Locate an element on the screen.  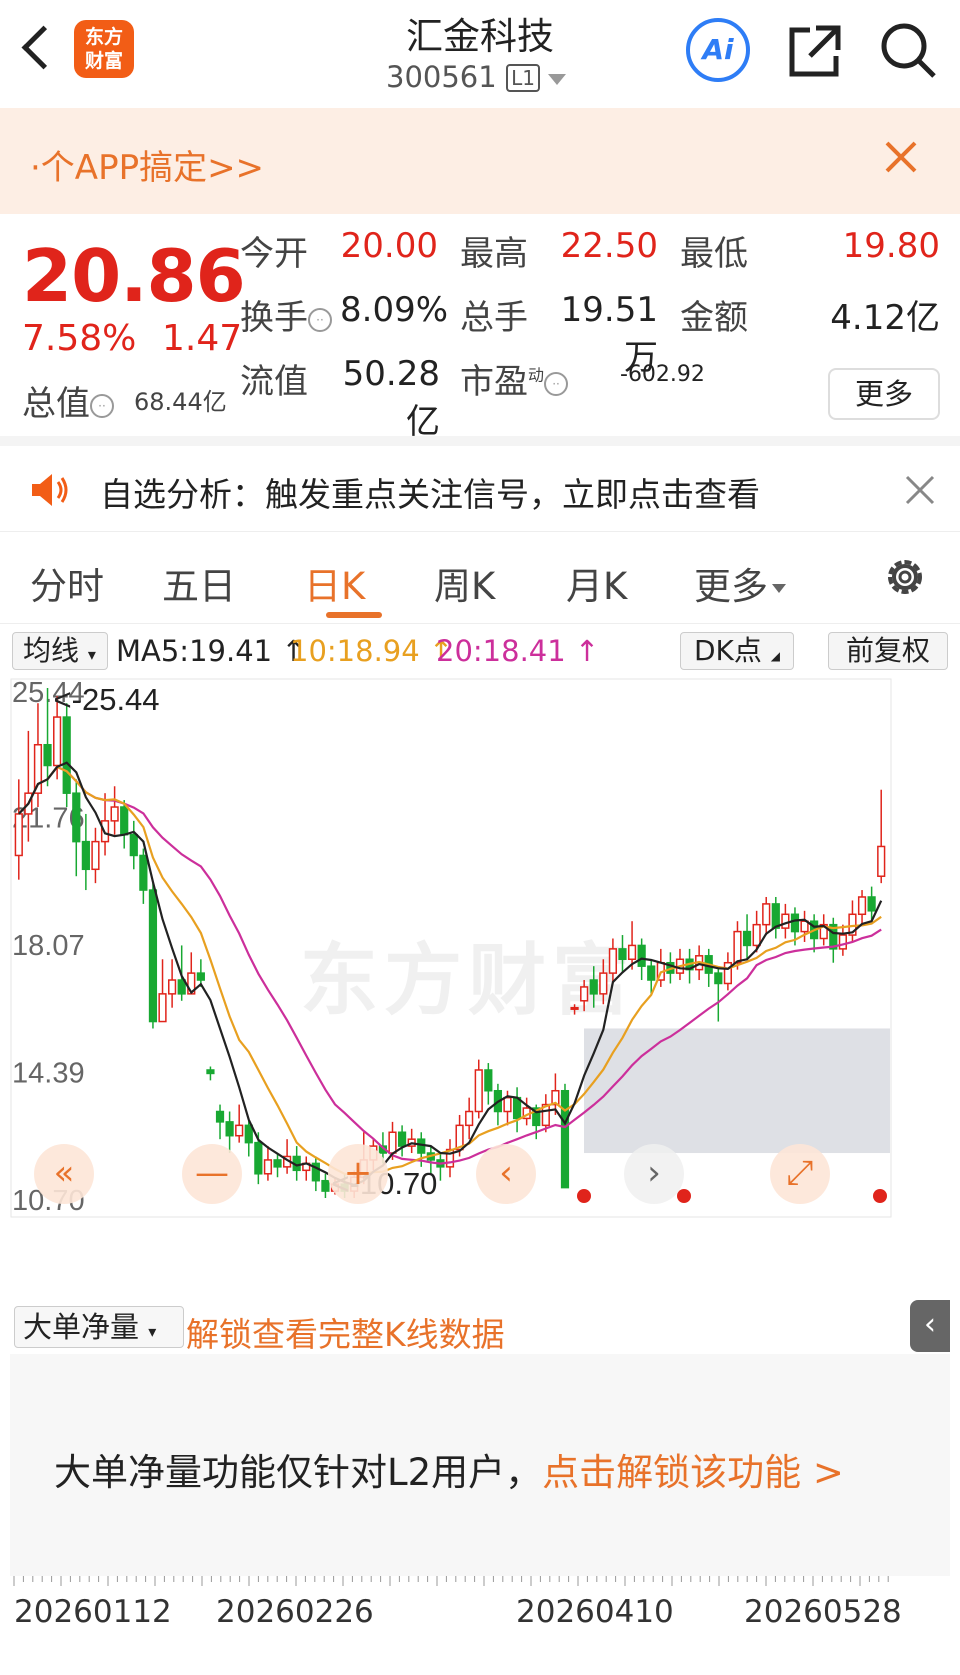
date-label-4: 20260528 is located at coordinates (823, 1612).